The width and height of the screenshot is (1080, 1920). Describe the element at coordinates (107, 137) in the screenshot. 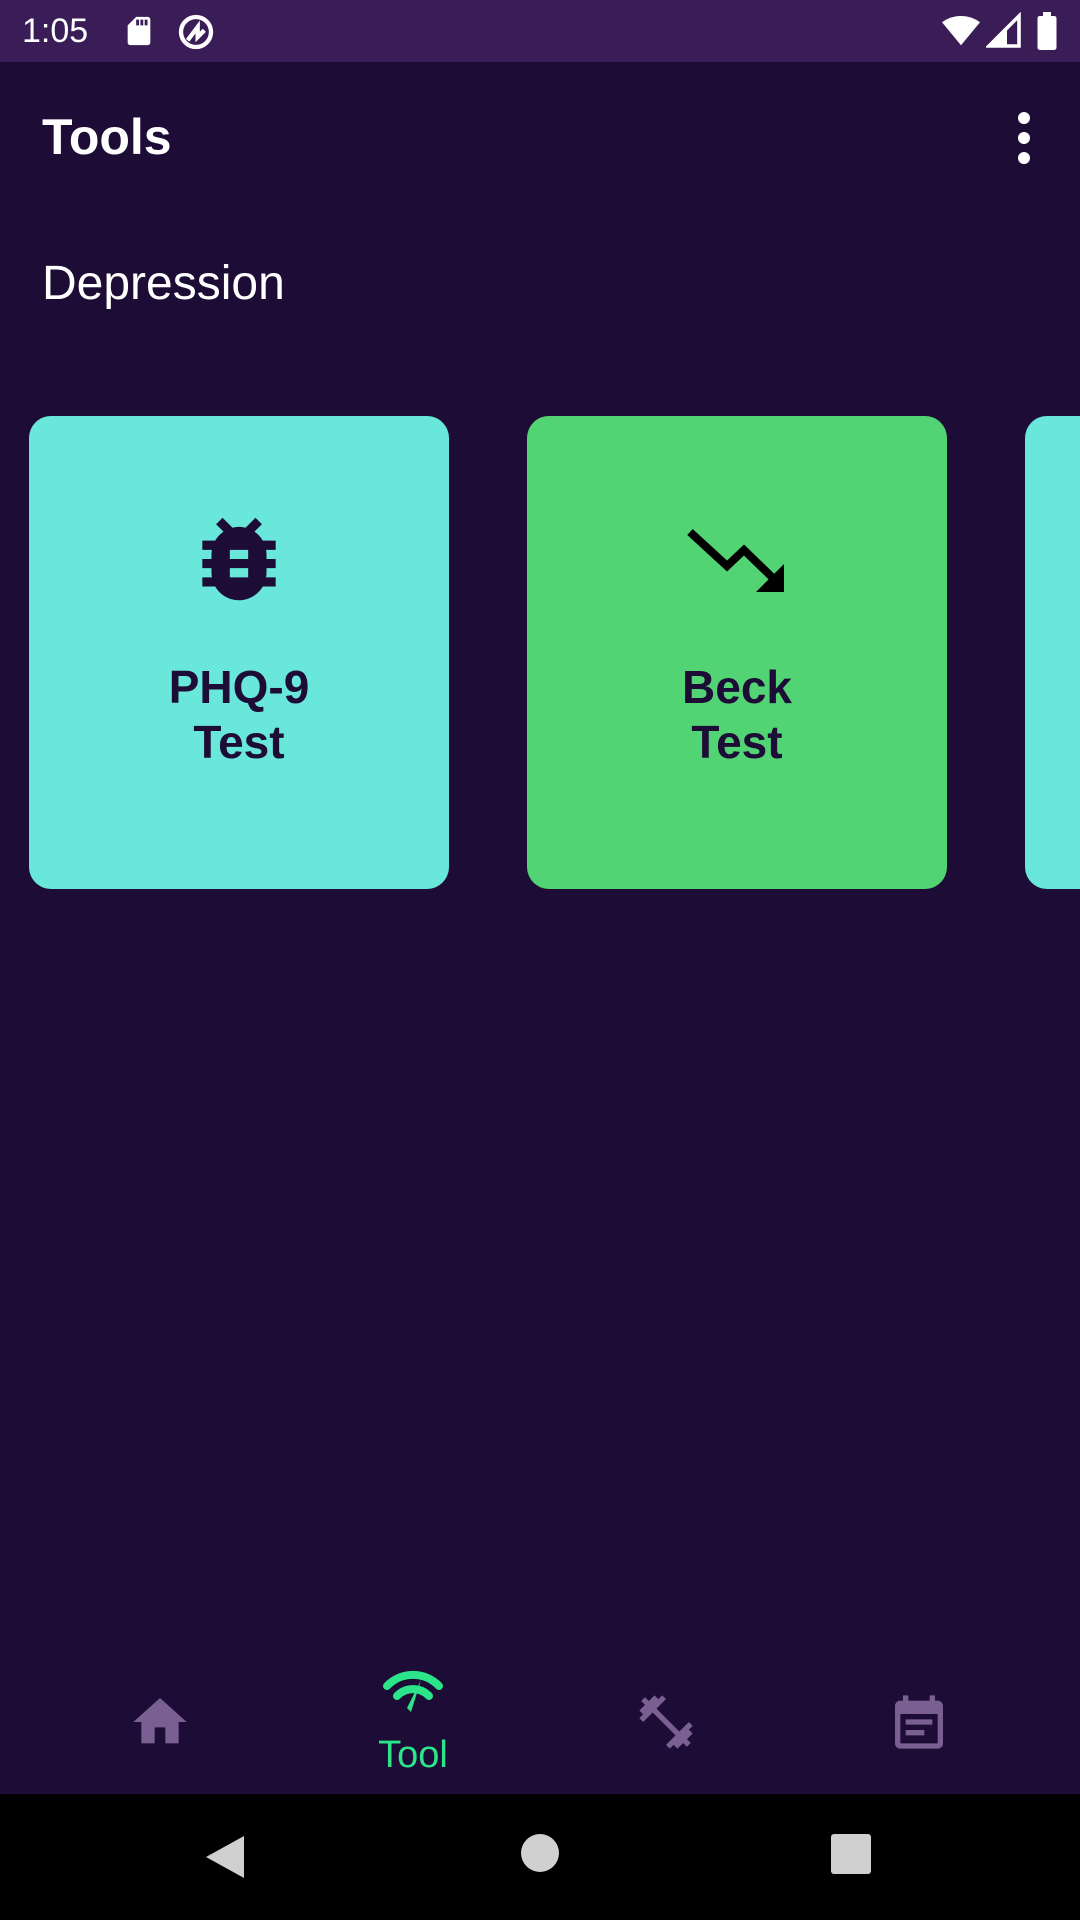

I see `page-title: Tools` at that location.